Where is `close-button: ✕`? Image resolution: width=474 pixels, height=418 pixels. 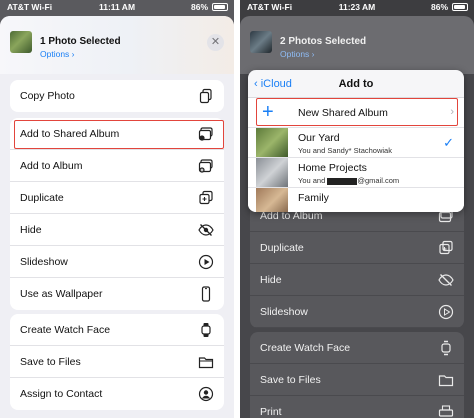 close-button: ✕ is located at coordinates (215, 42).